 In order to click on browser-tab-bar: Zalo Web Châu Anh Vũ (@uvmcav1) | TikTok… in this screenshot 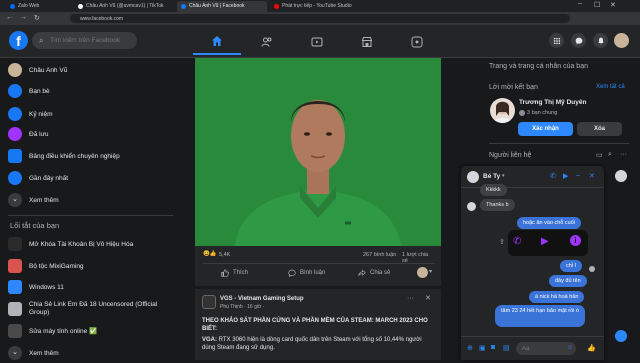, I will do `click(320, 6)`.